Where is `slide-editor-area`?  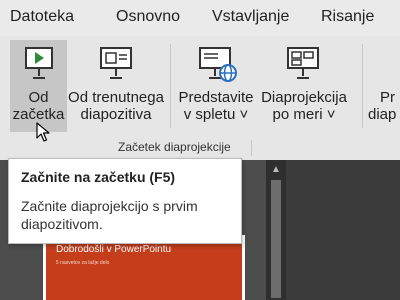 slide-editor-area is located at coordinates (343, 230).